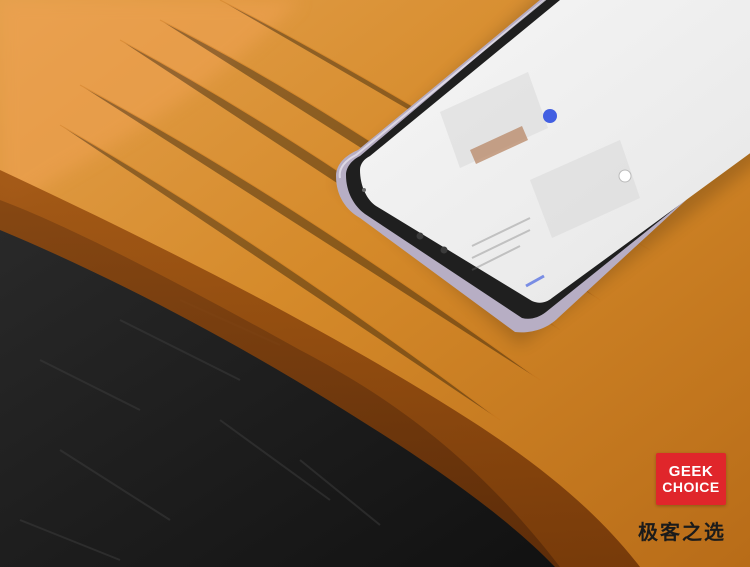 The height and width of the screenshot is (567, 750). What do you see at coordinates (691, 486) in the screenshot?
I see `logo-line-2: CHOICE` at bounding box center [691, 486].